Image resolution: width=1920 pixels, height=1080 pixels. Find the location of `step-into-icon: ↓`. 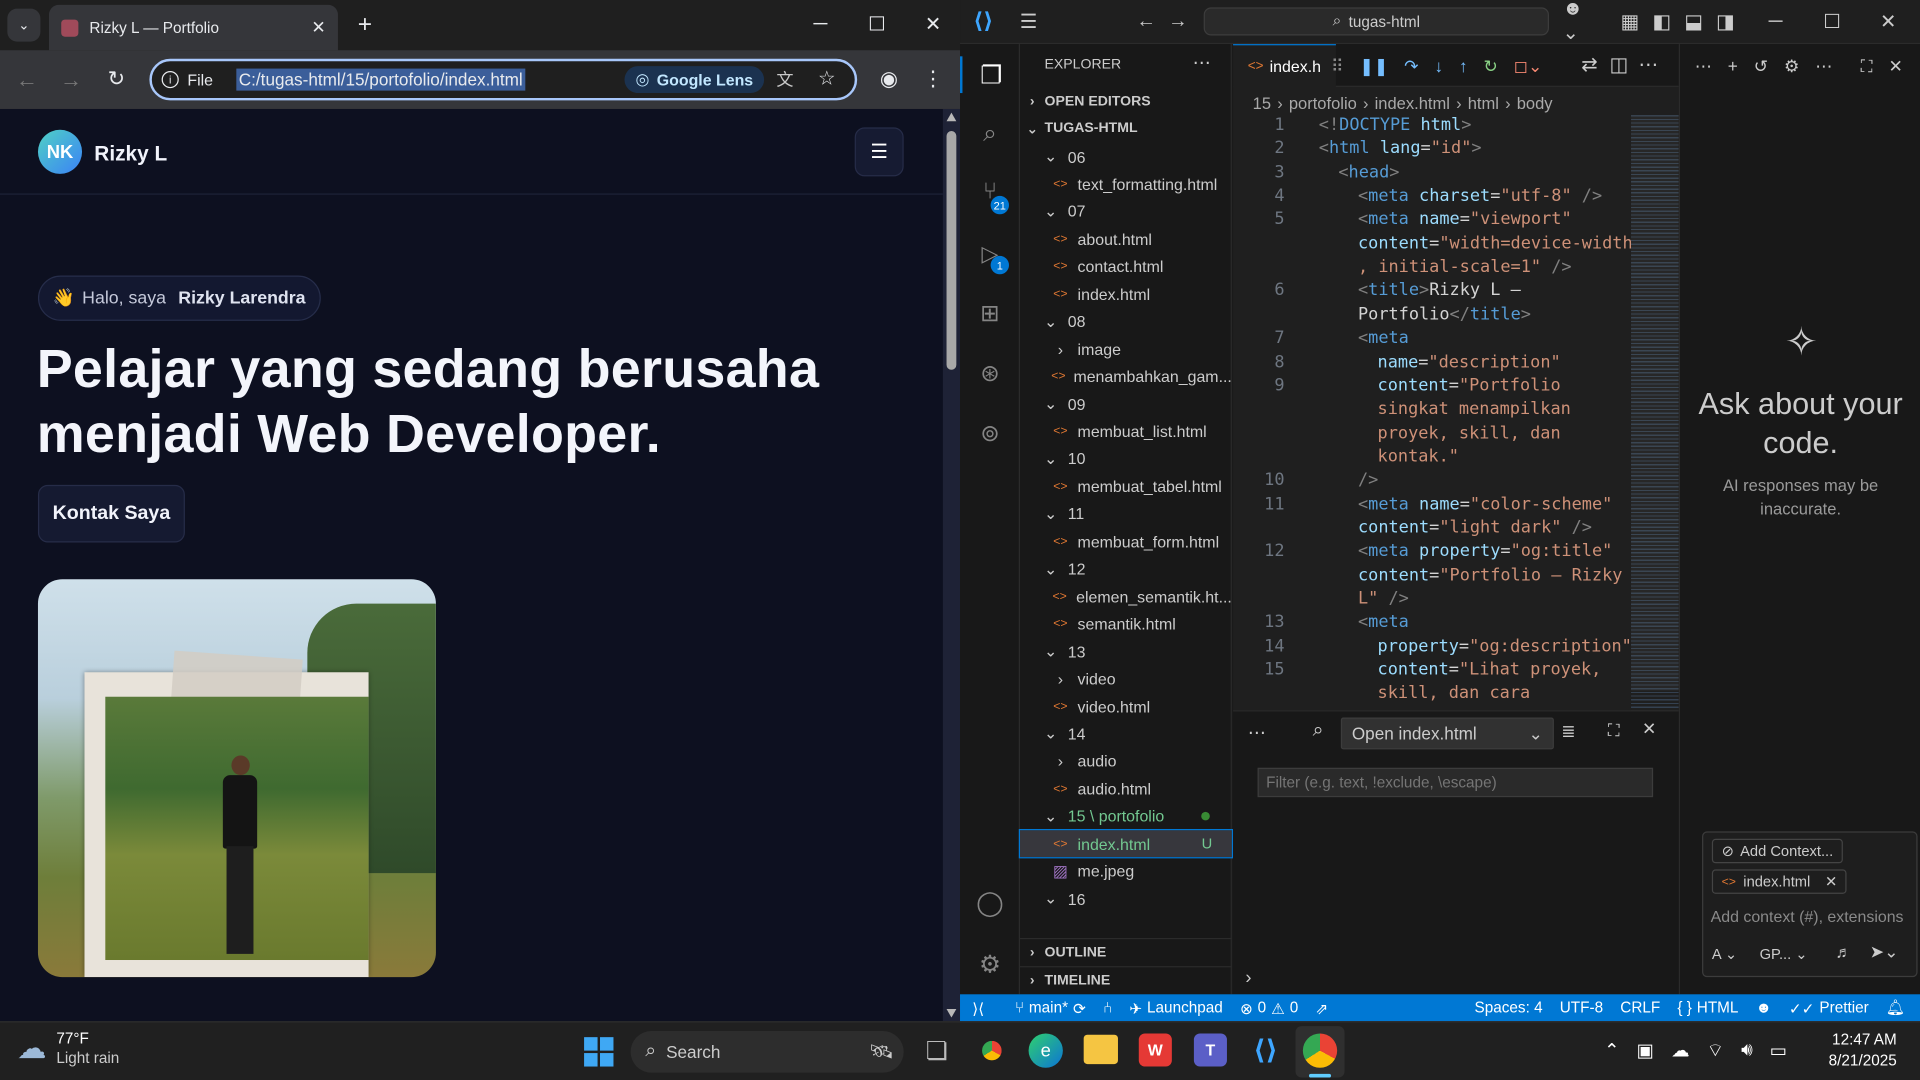

step-into-icon: ↓ is located at coordinates (1438, 66).